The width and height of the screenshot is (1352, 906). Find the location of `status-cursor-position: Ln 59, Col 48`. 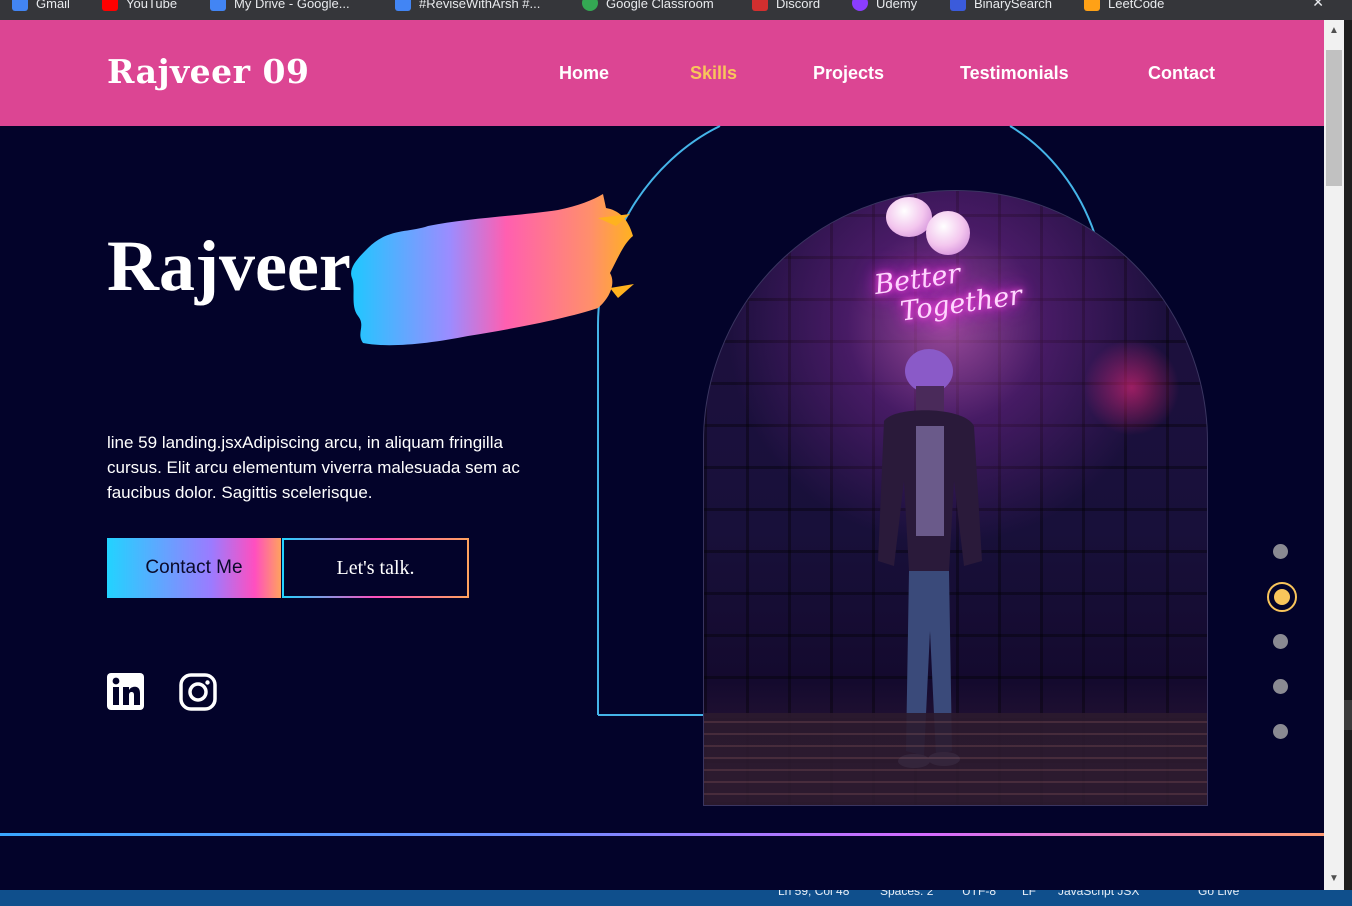

status-cursor-position: Ln 59, Col 48 is located at coordinates (813, 894).